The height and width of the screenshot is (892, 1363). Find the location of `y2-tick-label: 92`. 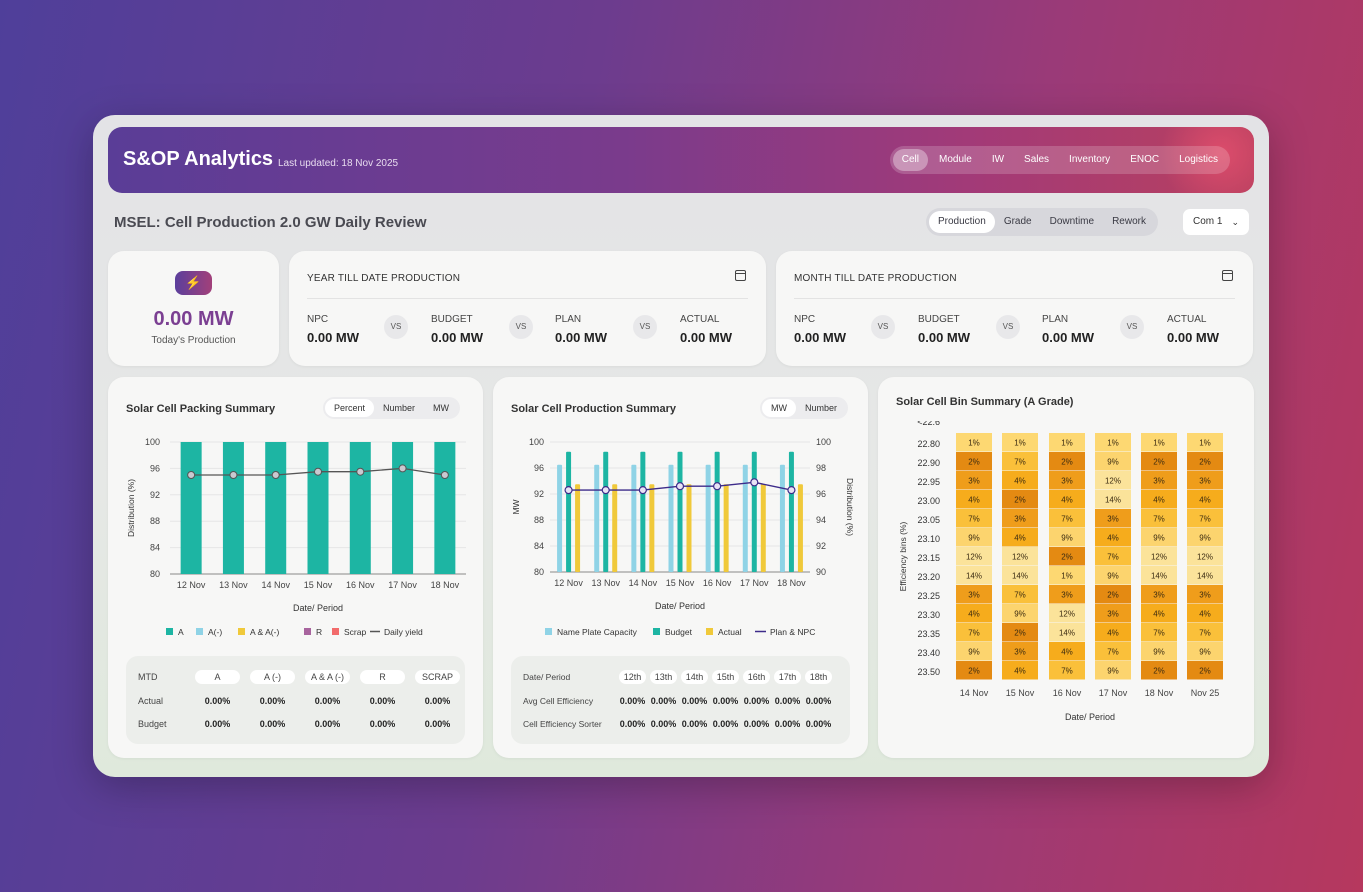

y2-tick-label: 92 is located at coordinates (821, 546).